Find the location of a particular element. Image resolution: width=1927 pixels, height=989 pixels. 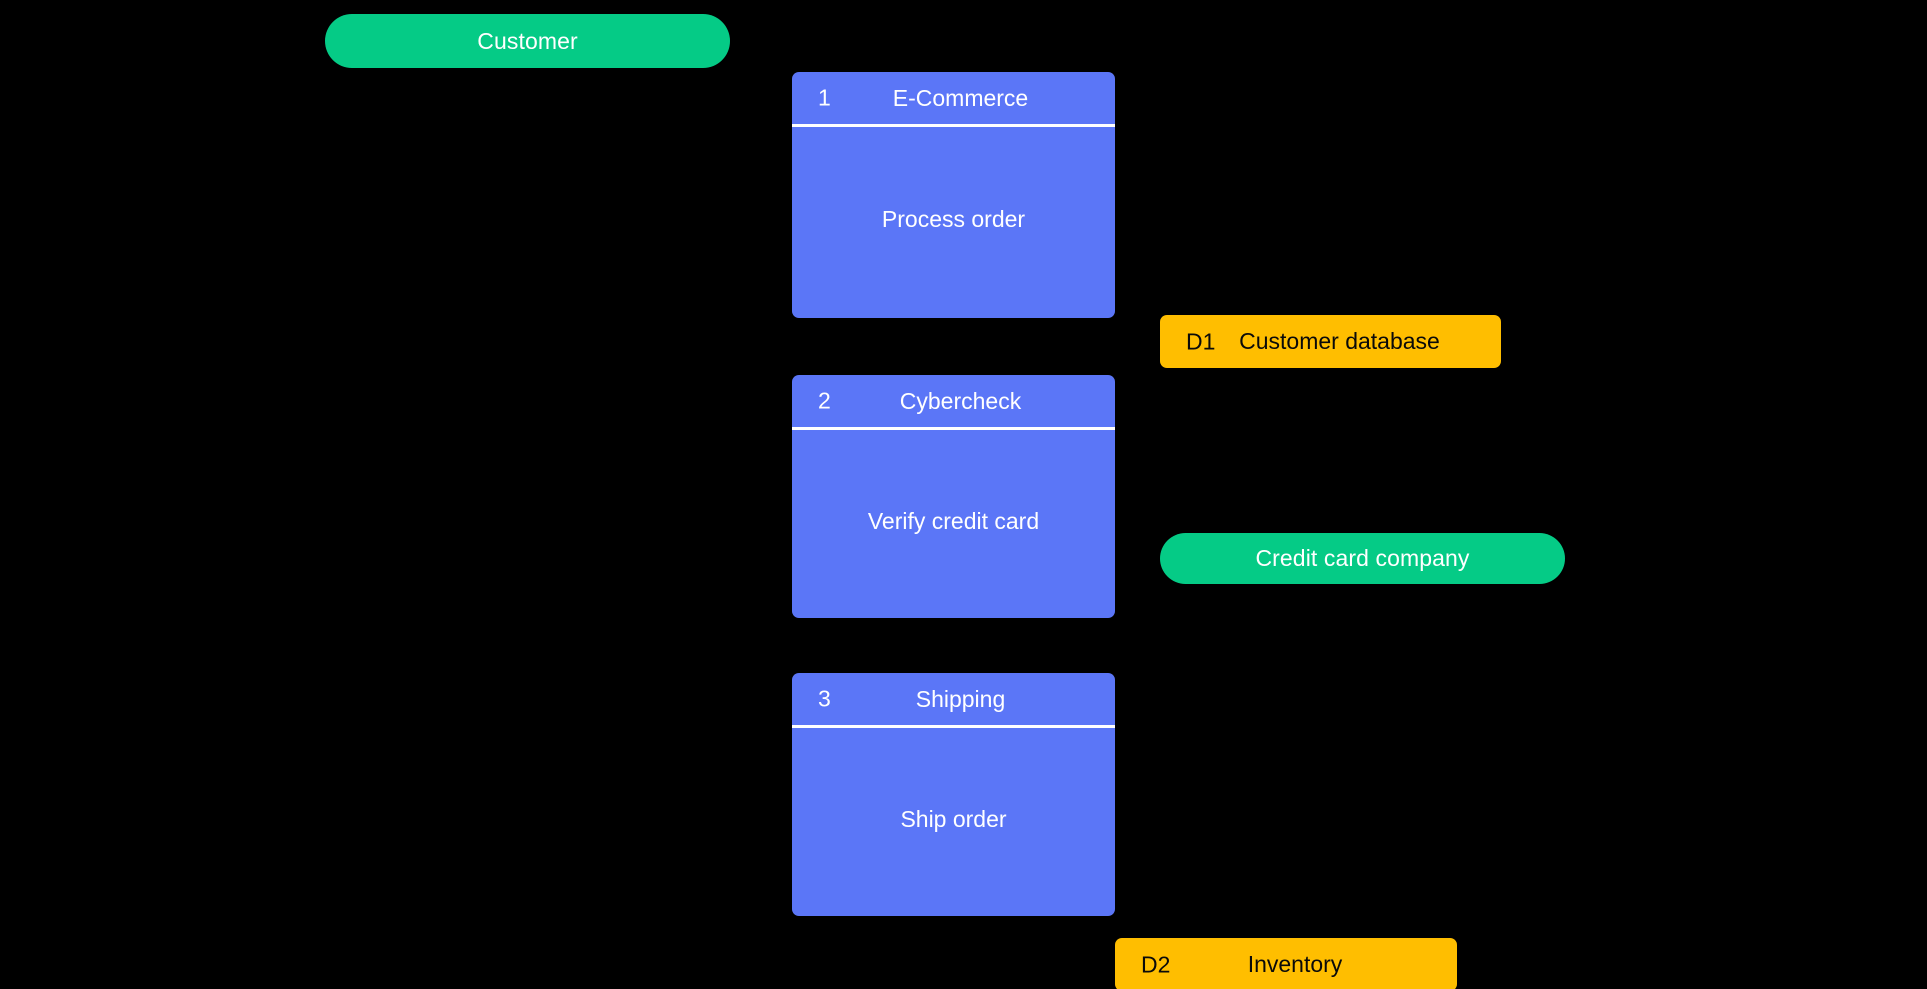

external-entity-credit-card-company-label: Credit card company is located at coordinates (1362, 558).